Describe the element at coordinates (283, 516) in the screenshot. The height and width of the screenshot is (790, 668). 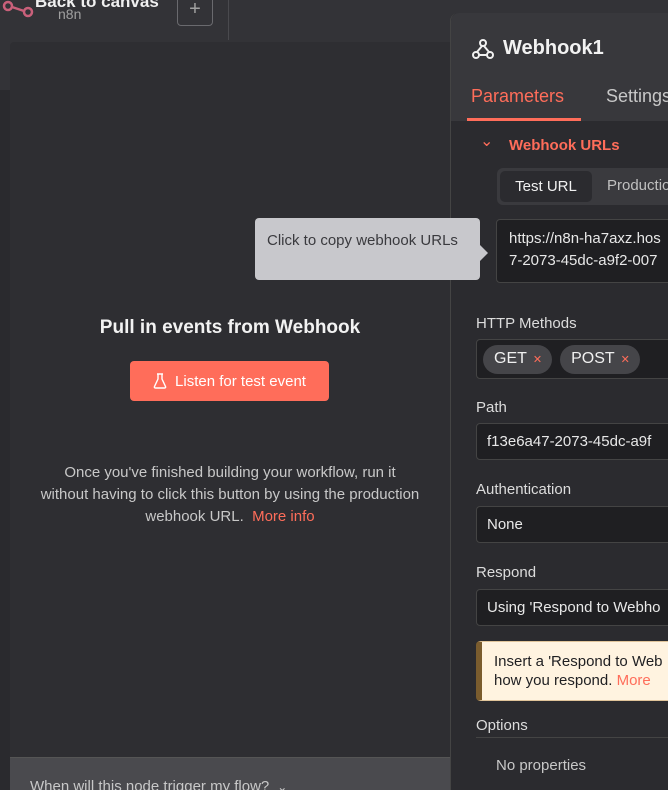
I see `more-info-link: More info` at that location.